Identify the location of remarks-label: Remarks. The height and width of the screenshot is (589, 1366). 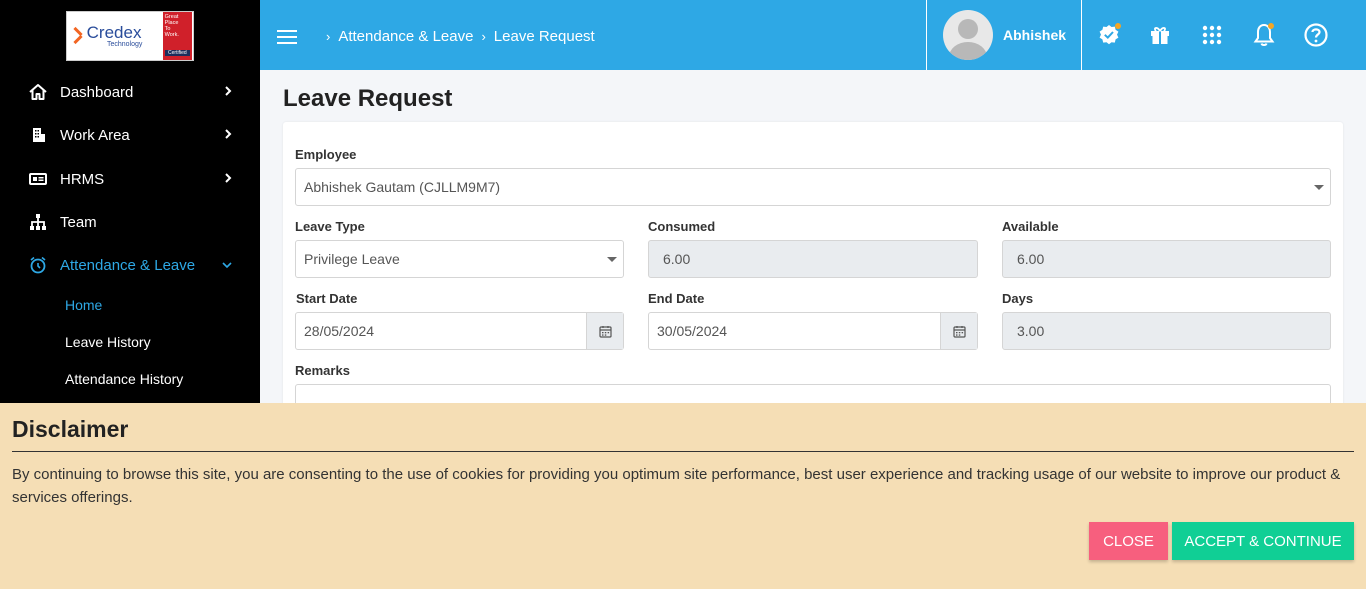
(322, 370).